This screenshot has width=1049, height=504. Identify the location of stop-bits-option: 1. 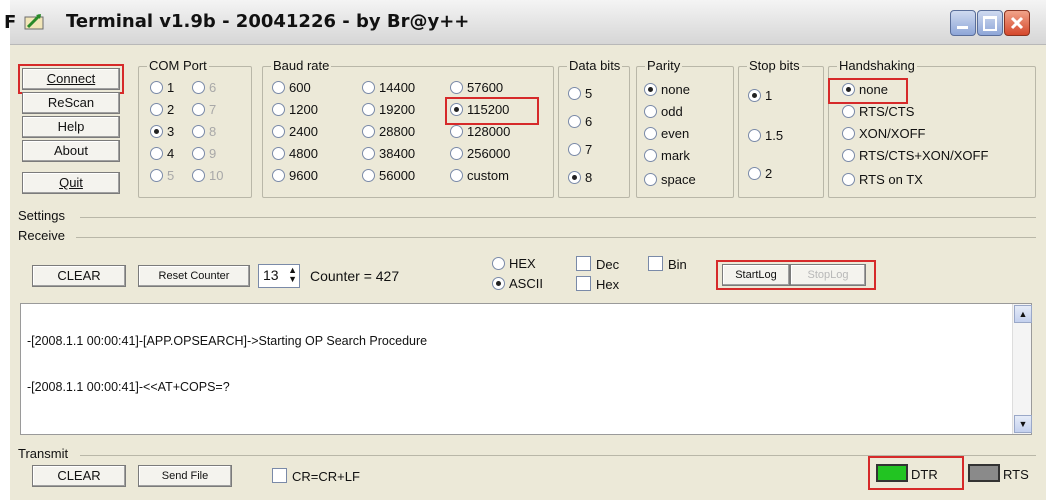
(760, 95).